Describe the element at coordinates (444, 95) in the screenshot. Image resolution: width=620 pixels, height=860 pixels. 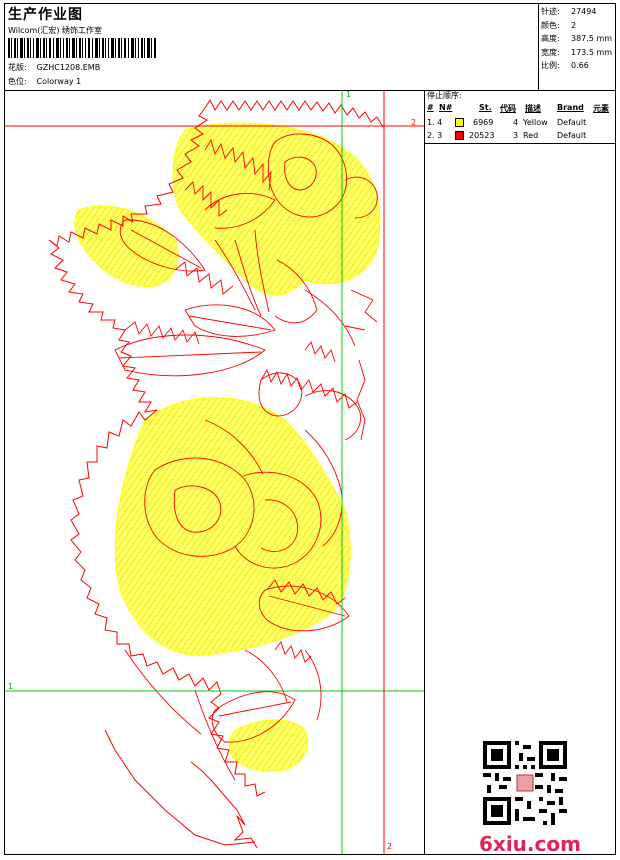
I see `stop-sequence-title: 停止顺序:` at that location.